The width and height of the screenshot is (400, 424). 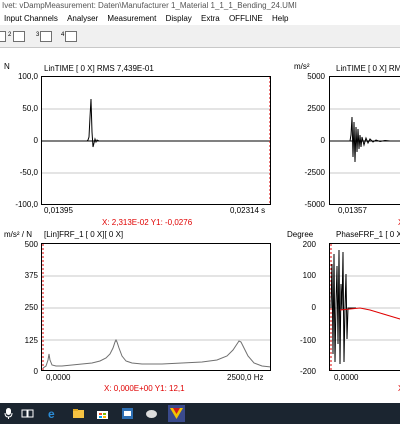 I want to click on cursor-readout: X: 0,000E+00 Y1: 12,1, so click(x=144, y=388).